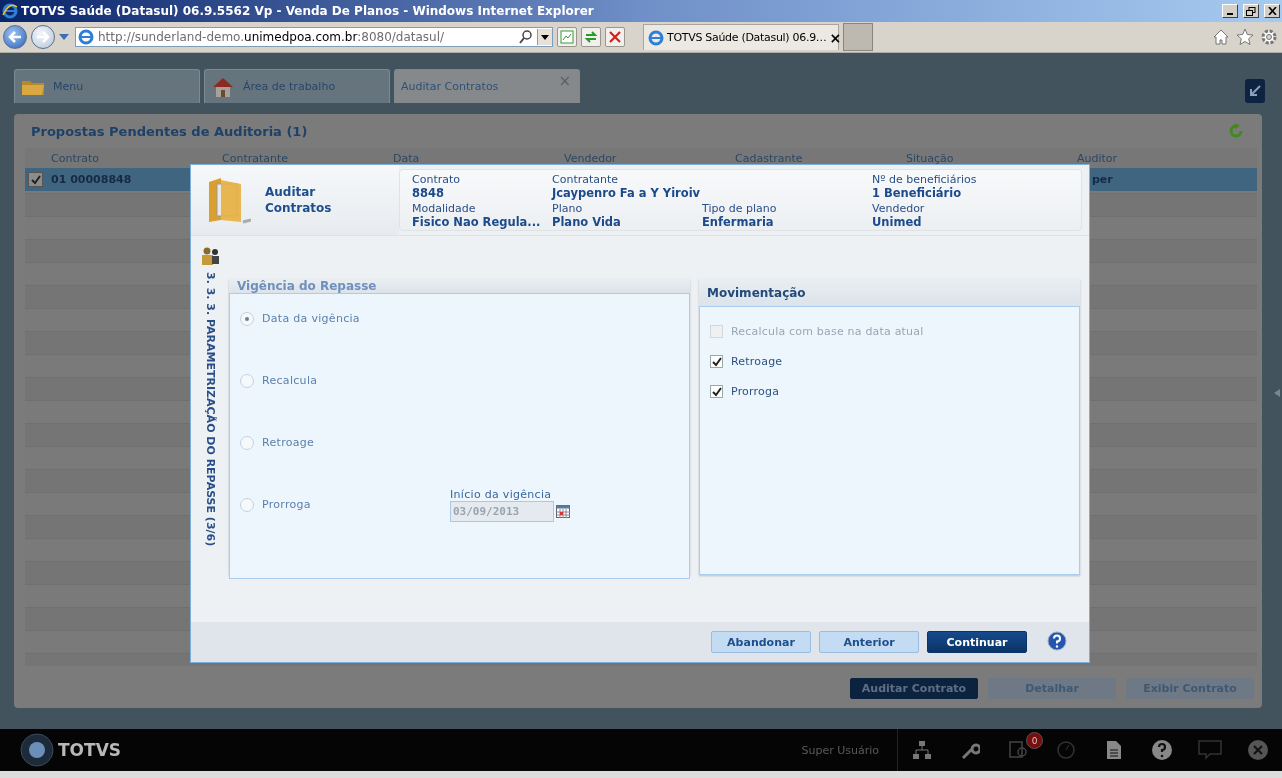 Image resolution: width=1282 pixels, height=778 pixels. I want to click on page-icon, so click(567, 37).